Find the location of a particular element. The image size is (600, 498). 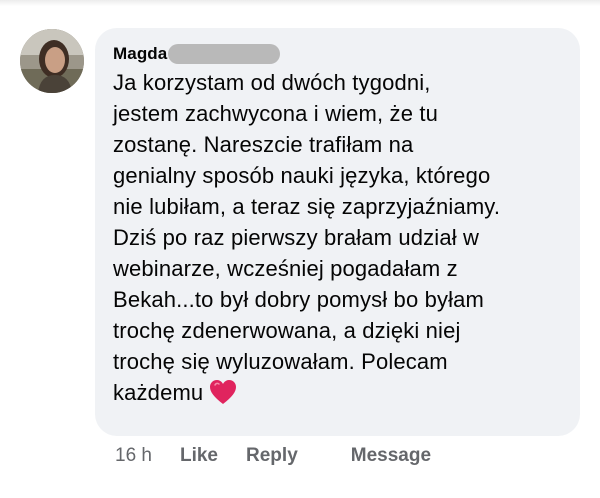

comment-line-last: każdemu is located at coordinates (344, 395).